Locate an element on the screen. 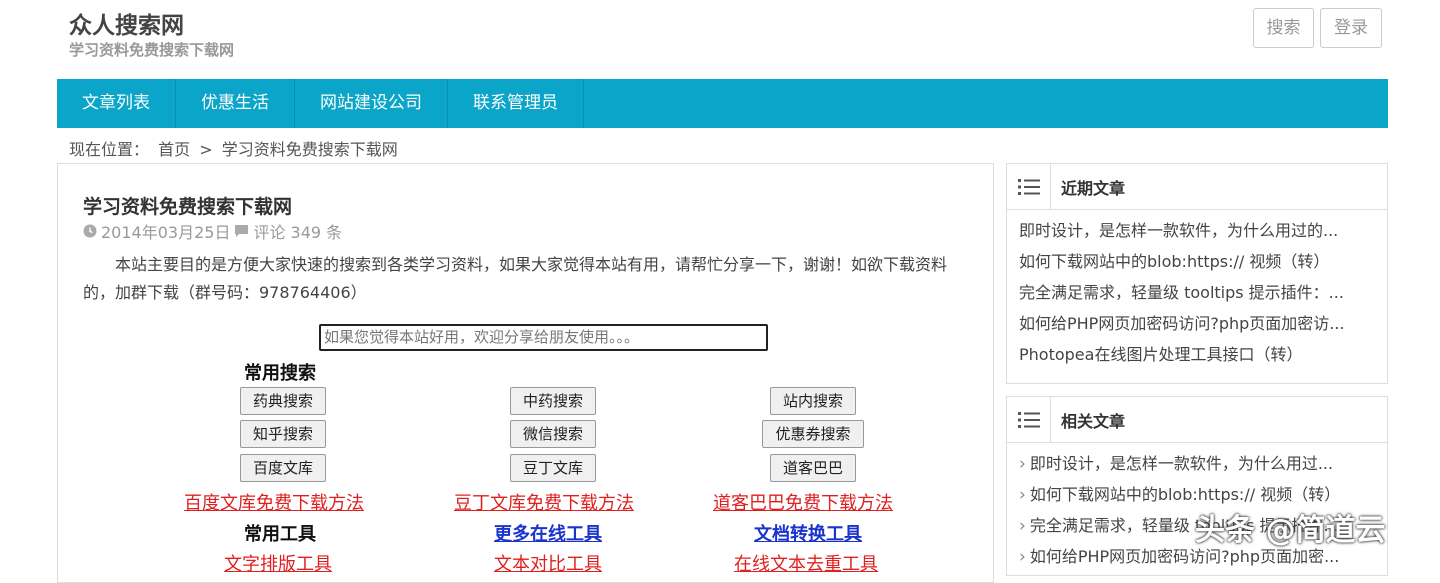 The height and width of the screenshot is (583, 1440). nav-item-deals: 优惠生活 is located at coordinates (235, 103).